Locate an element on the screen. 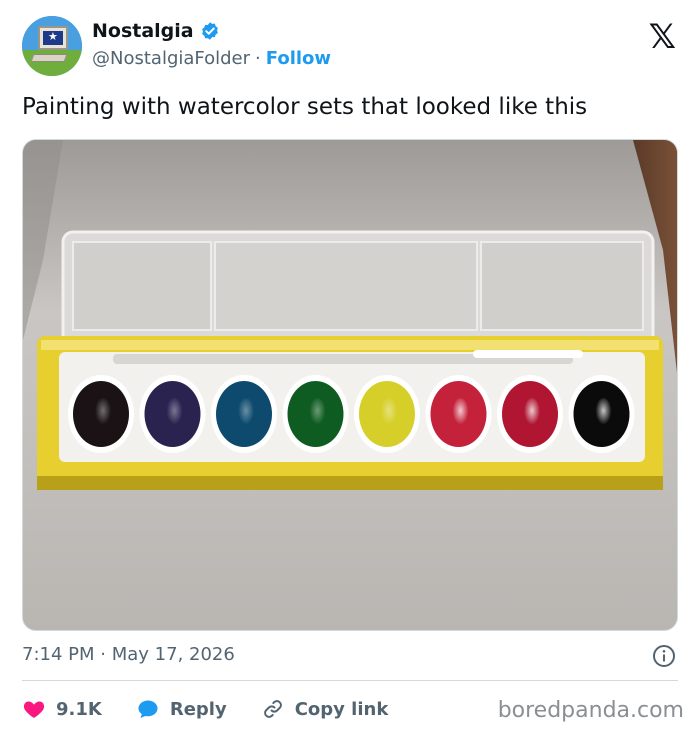 The width and height of the screenshot is (700, 734). like-button: 9.1K is located at coordinates (62, 709).